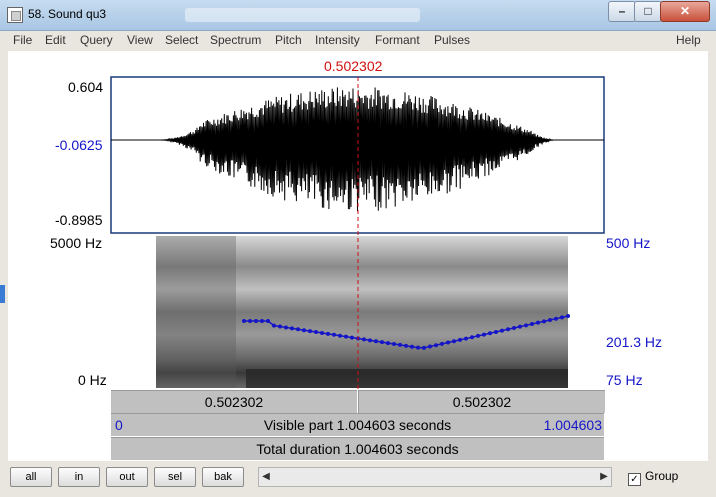 This screenshot has width=716, height=497. Describe the element at coordinates (481, 401) in the screenshot. I see `right-segment-bar: 0.502302` at that location.